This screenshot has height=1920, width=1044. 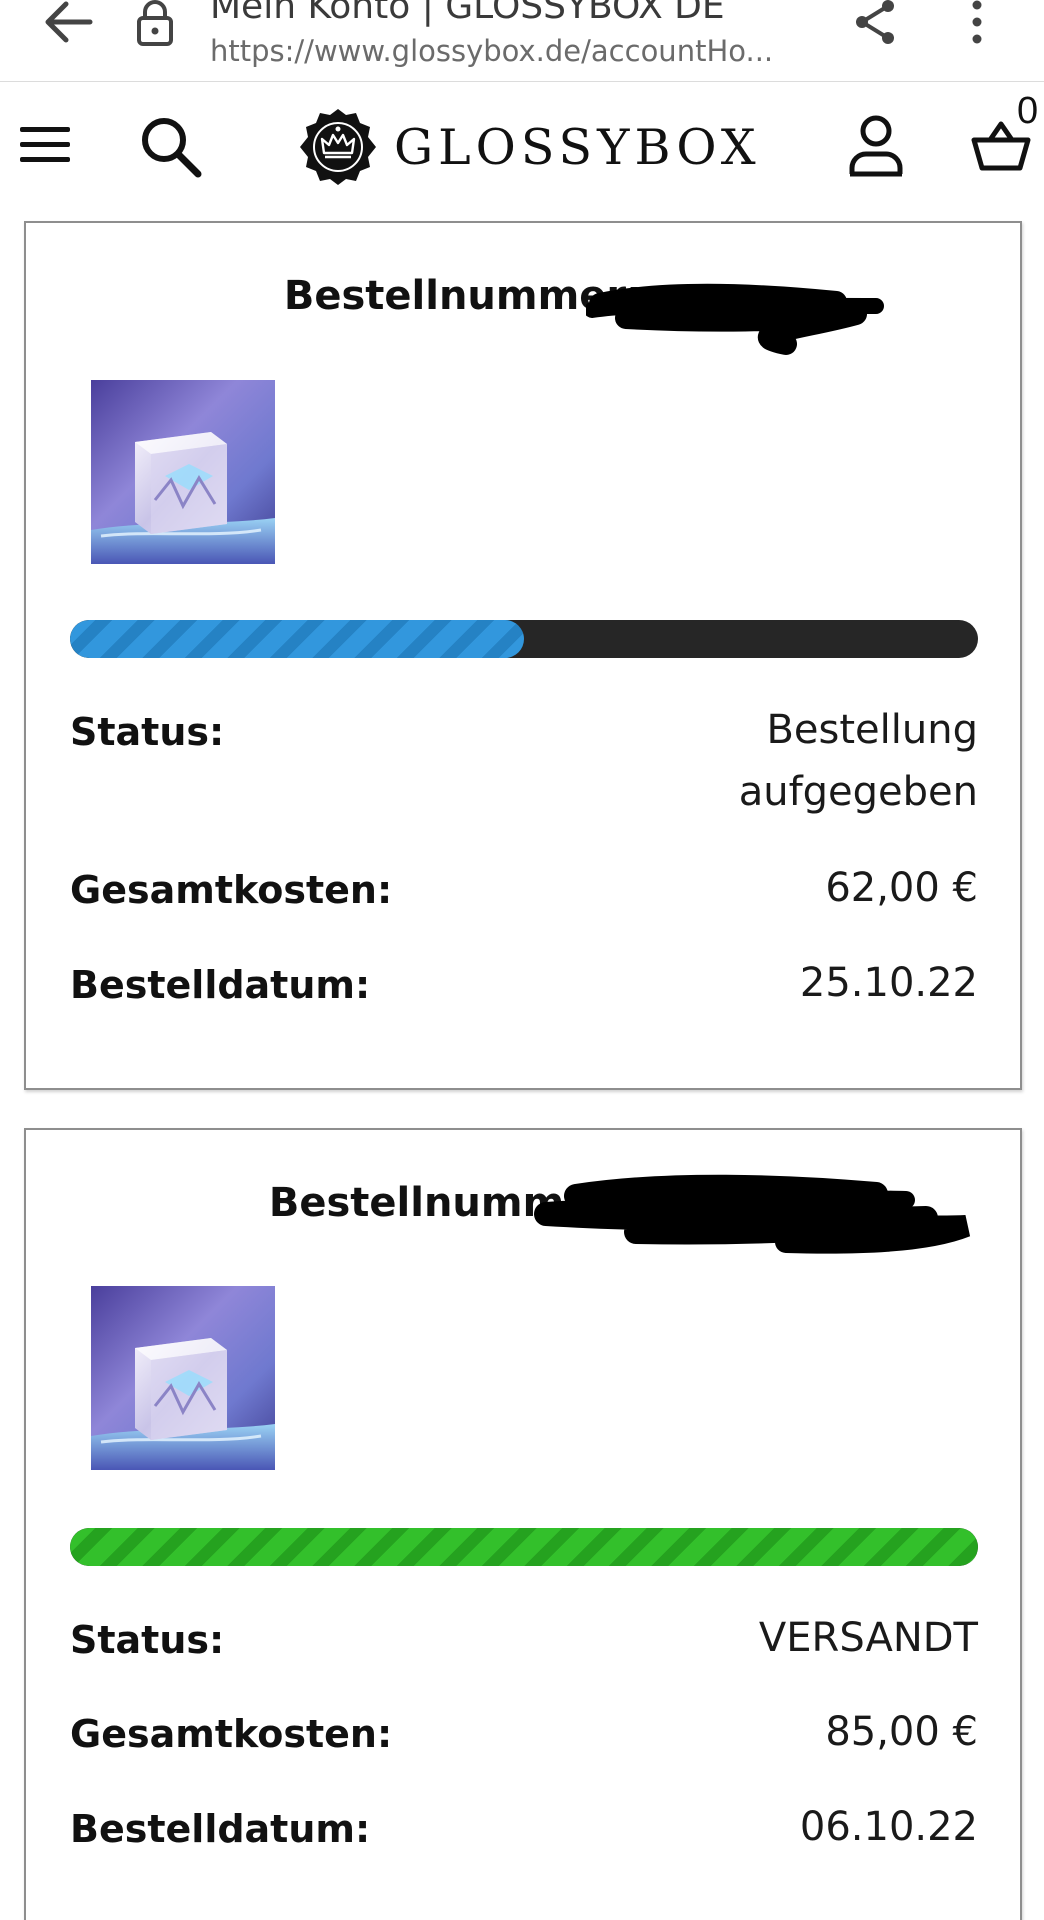 I want to click on more-options-button, so click(x=977, y=22).